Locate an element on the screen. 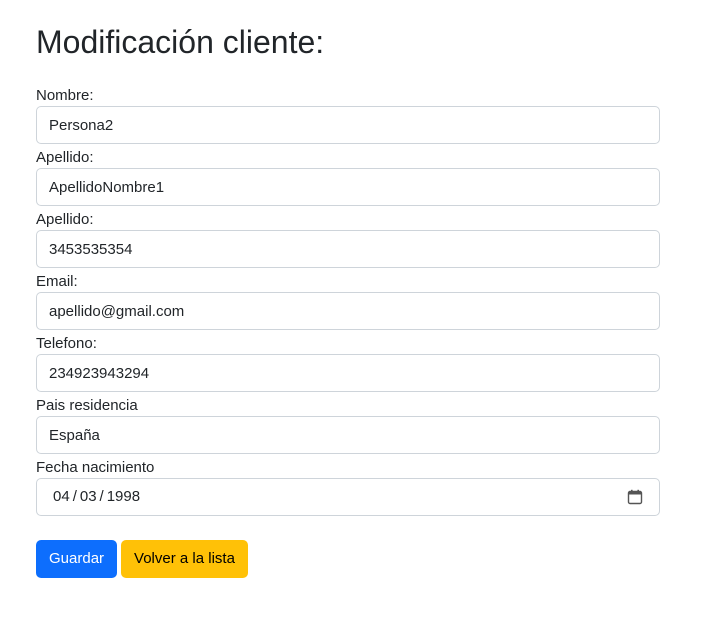 This screenshot has height=637, width=716. telefono-group: Telefono: is located at coordinates (348, 365).